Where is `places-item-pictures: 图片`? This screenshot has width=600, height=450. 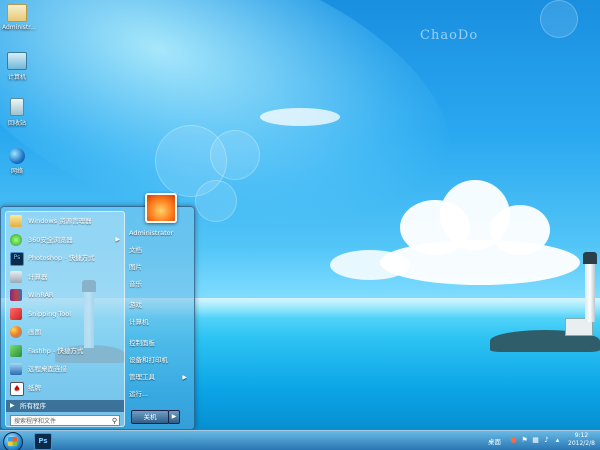
places-item-pictures: 图片 is located at coordinates (159, 267).